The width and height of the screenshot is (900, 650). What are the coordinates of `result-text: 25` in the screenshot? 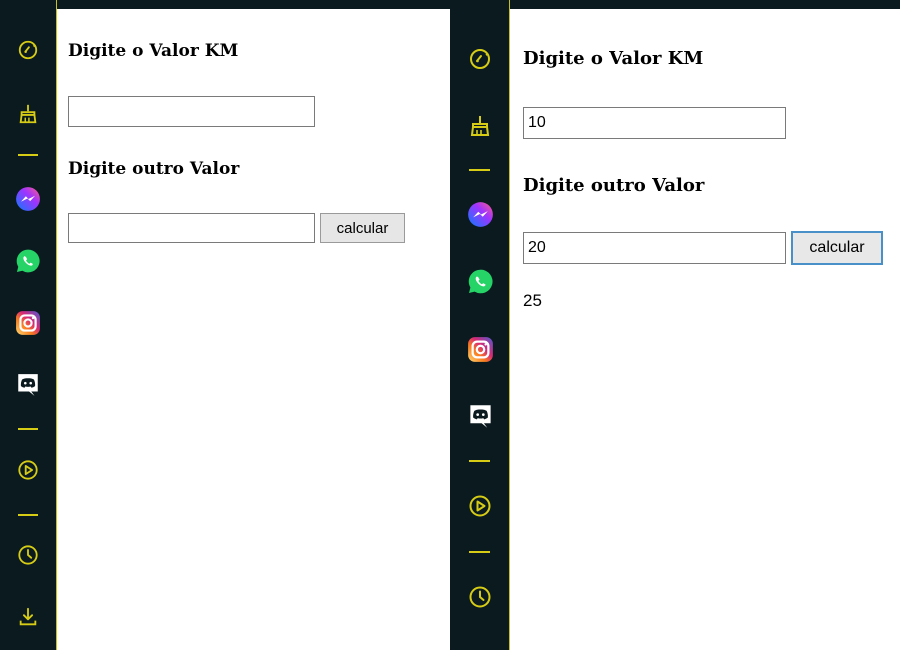 It's located at (532, 300).